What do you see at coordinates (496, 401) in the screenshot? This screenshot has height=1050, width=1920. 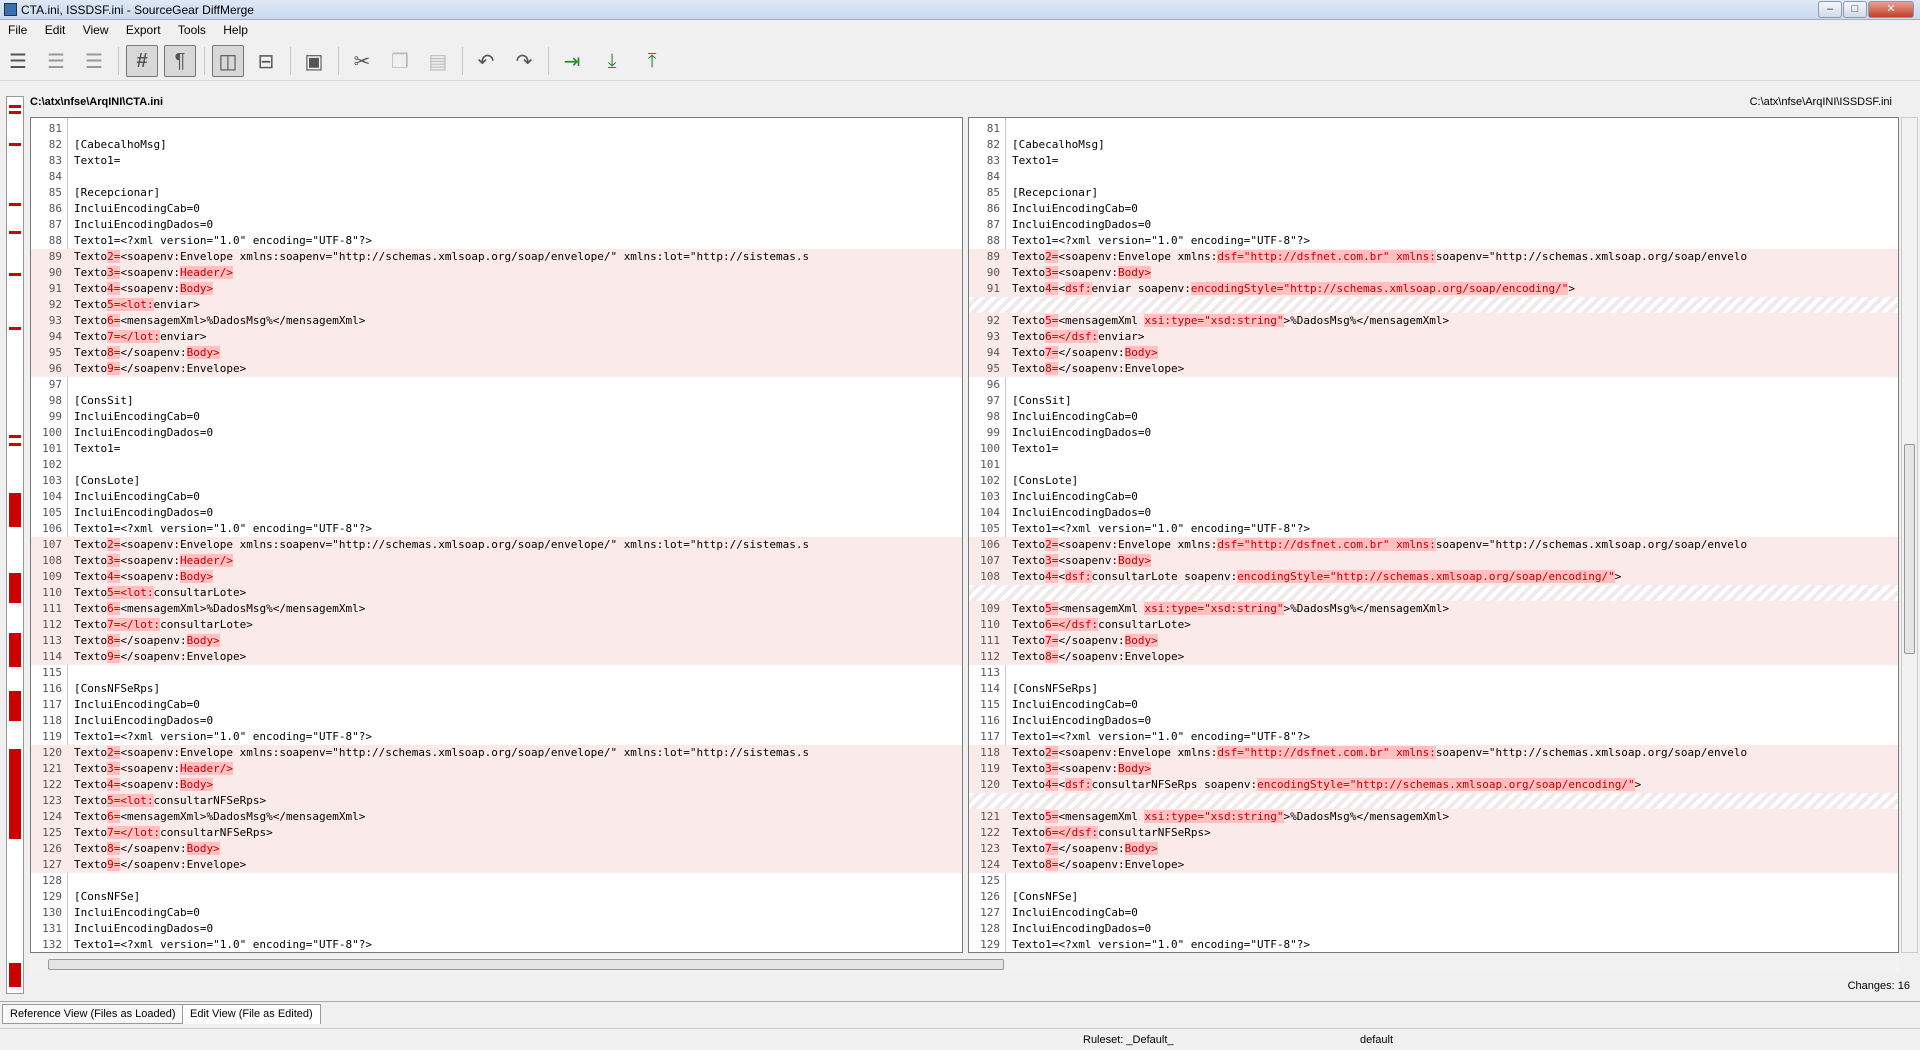 I see `diff-line: 98 [ConsSit]` at bounding box center [496, 401].